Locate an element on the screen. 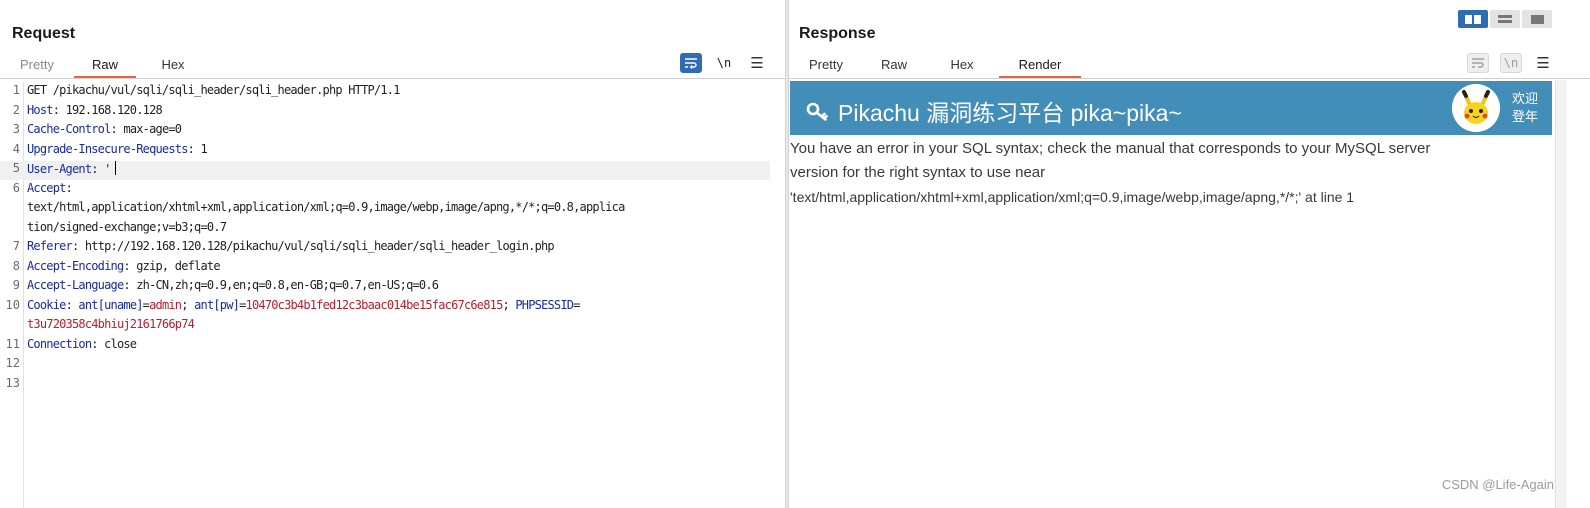 This screenshot has height=508, width=1590. editor-line: 6 Accept: is located at coordinates (385, 190).